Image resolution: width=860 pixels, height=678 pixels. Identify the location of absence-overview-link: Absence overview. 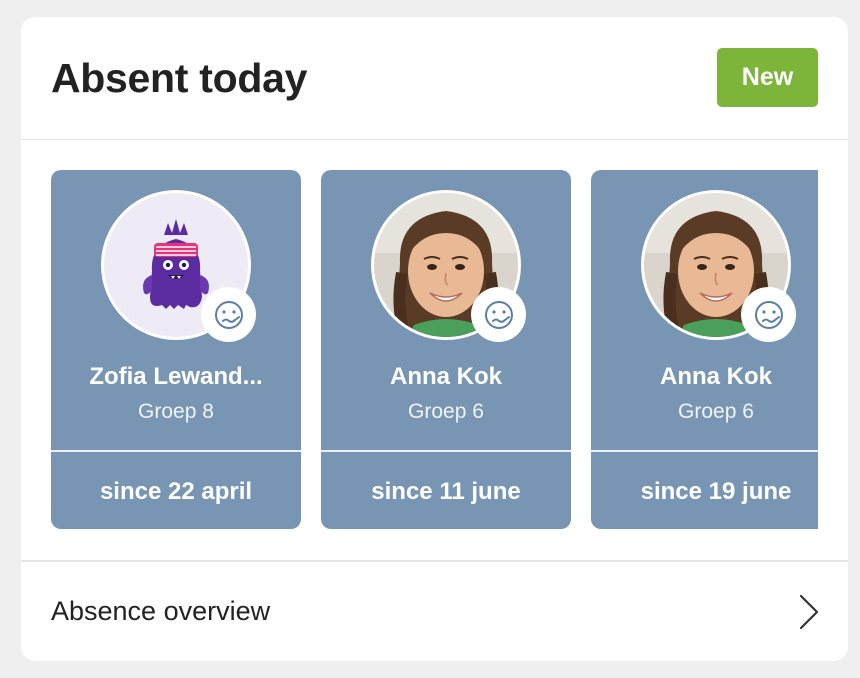
(434, 611).